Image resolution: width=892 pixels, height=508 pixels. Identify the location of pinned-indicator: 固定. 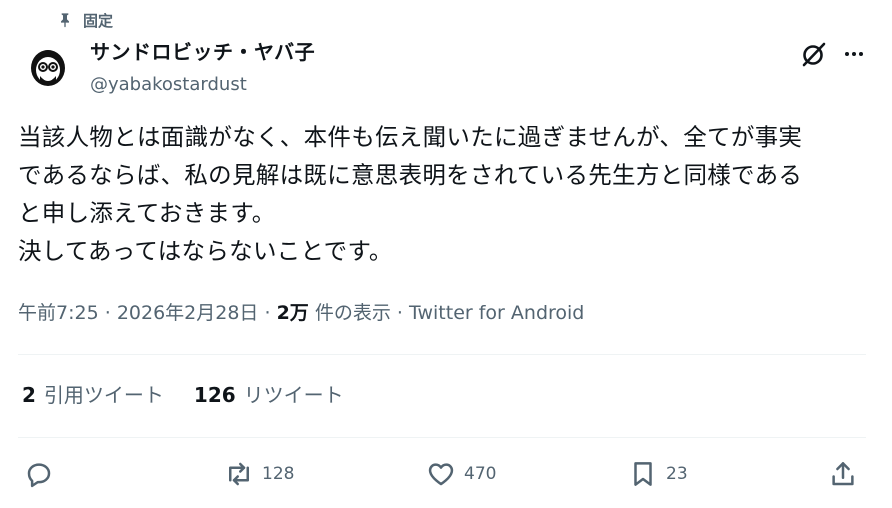
(85, 20).